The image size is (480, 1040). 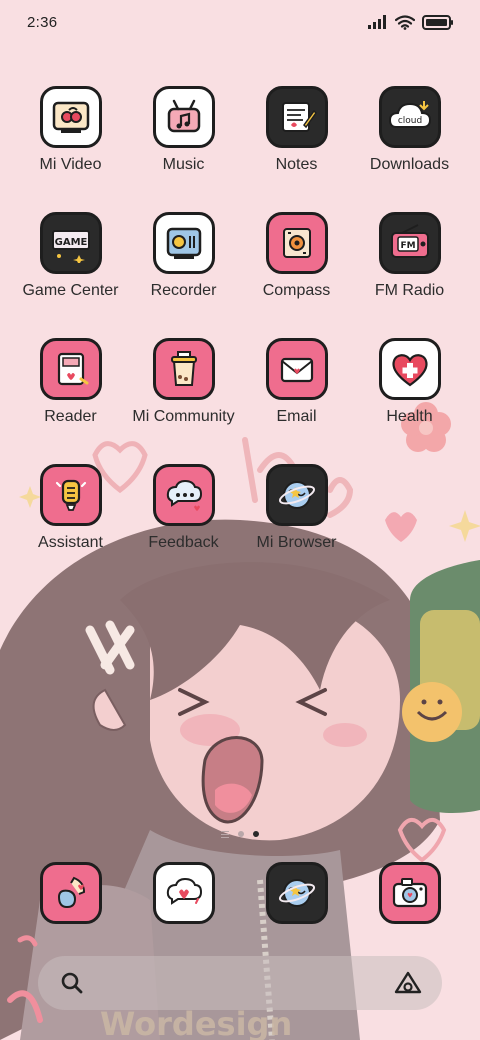 I want to click on signal-icon, so click(x=377, y=22).